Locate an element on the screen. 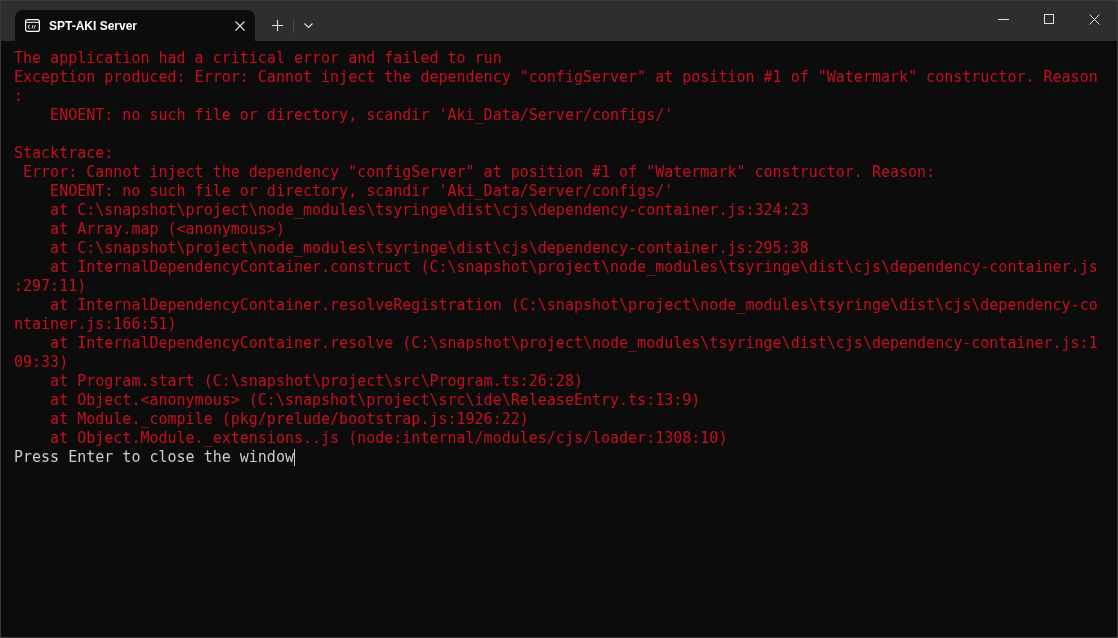 This screenshot has height=638, width=1118. error-line: at C:\snapshot\project\node_modules\tsyringe\dist\cjs\dependency-container.js:324:23 is located at coordinates (429, 210).